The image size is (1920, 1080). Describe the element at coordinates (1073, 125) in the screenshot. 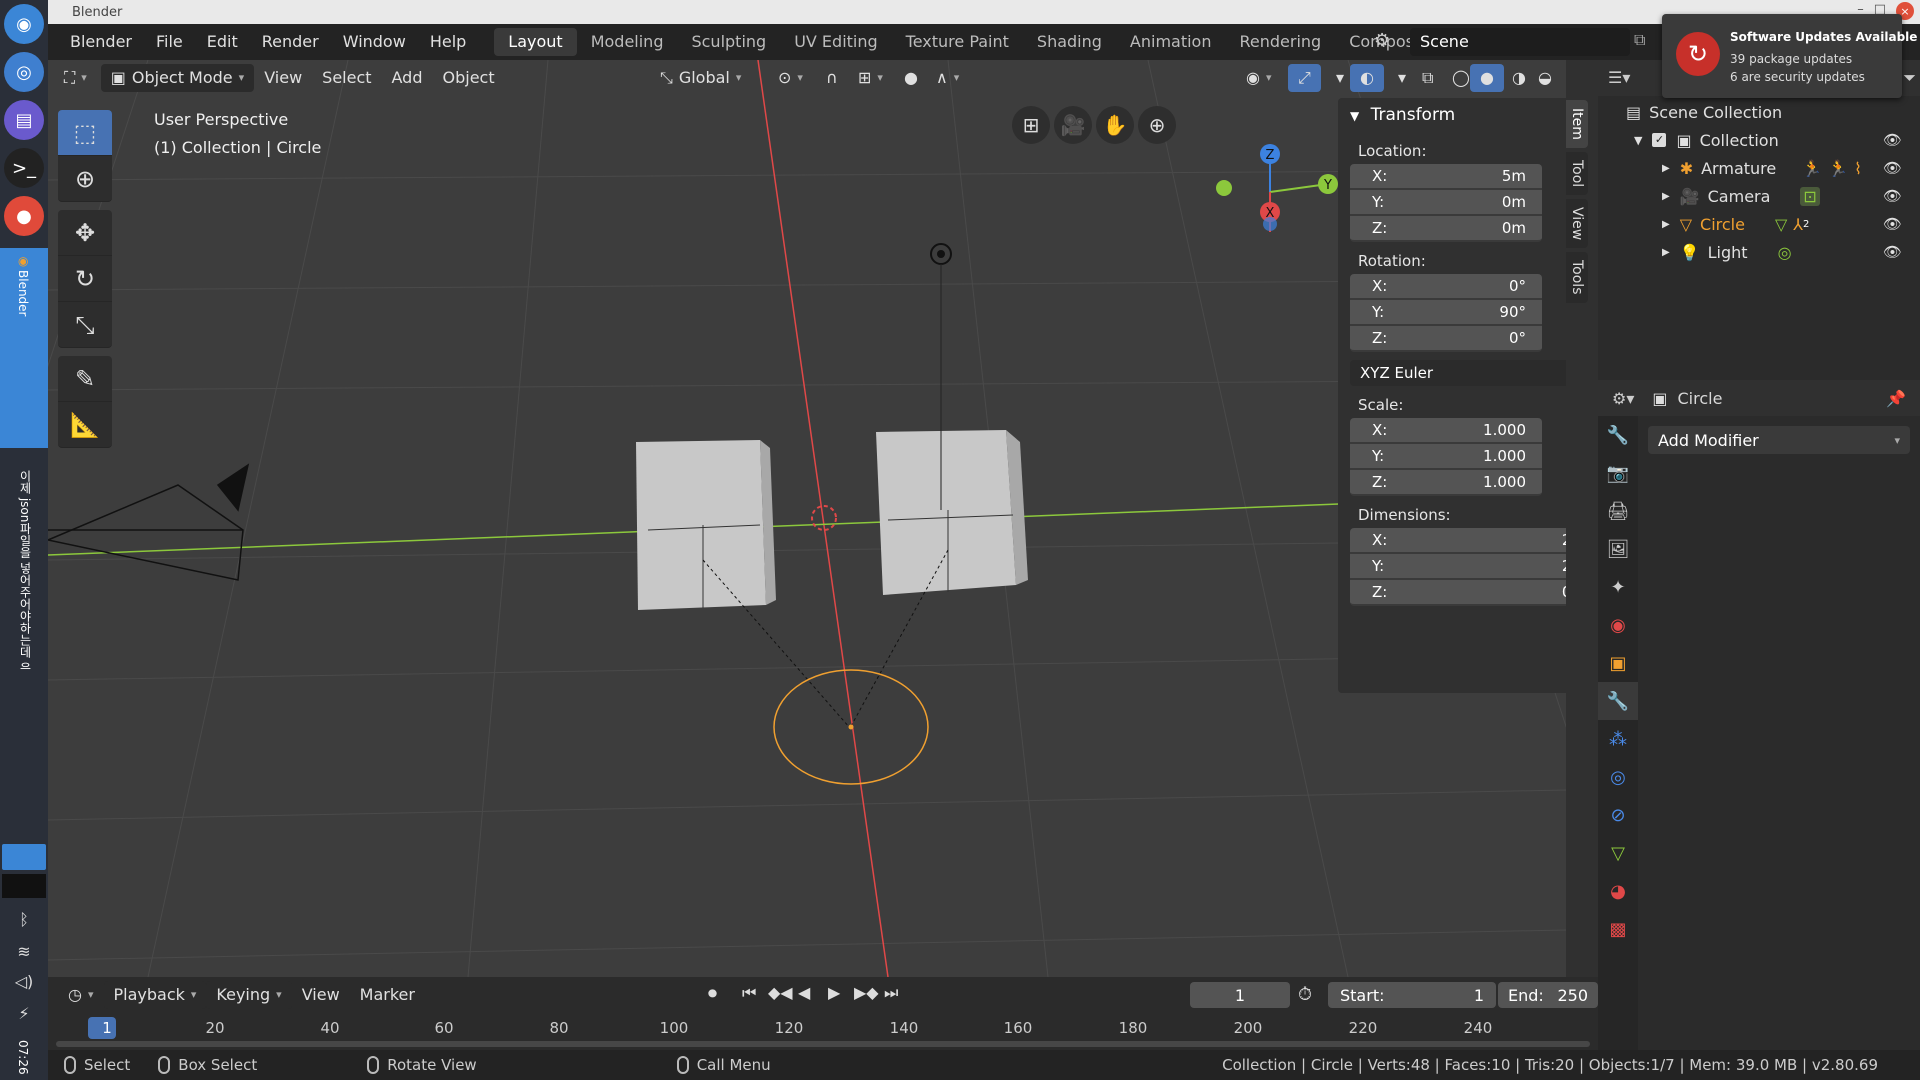

I see `camera-view-icon: 🎥` at that location.